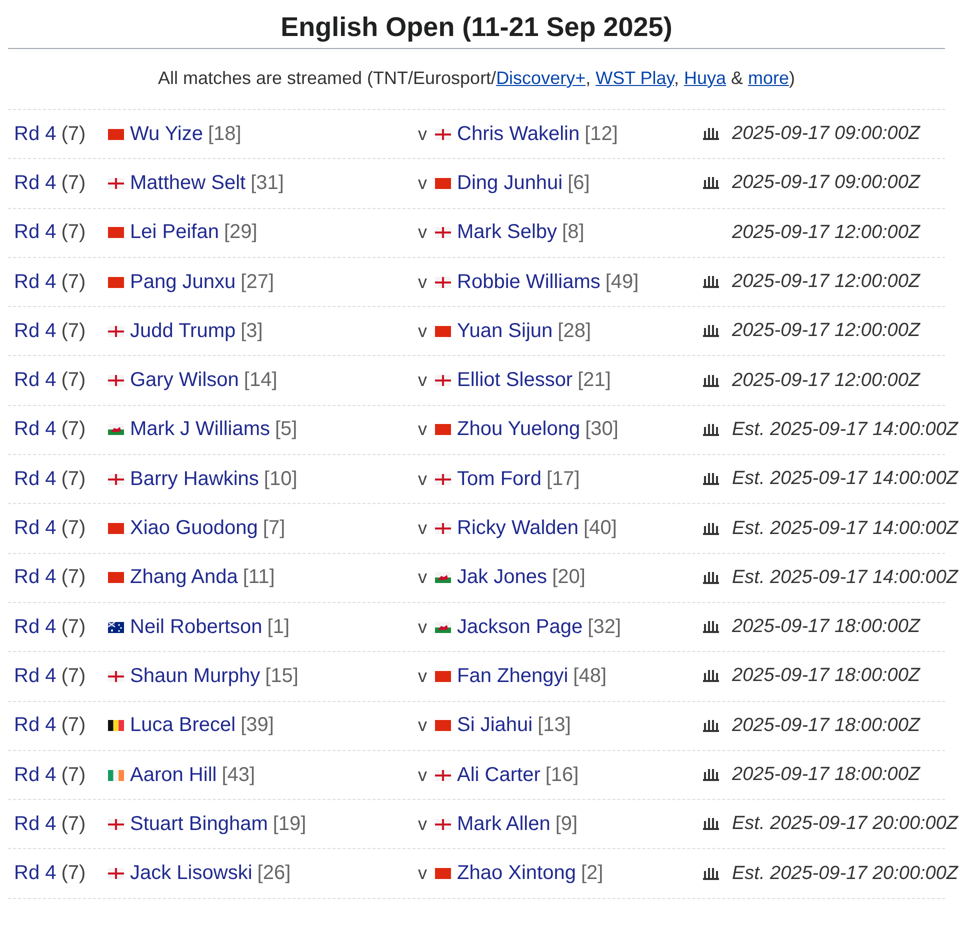 The height and width of the screenshot is (945, 960). Describe the element at coordinates (566, 824) in the screenshot. I see `seed-number: [9]` at that location.